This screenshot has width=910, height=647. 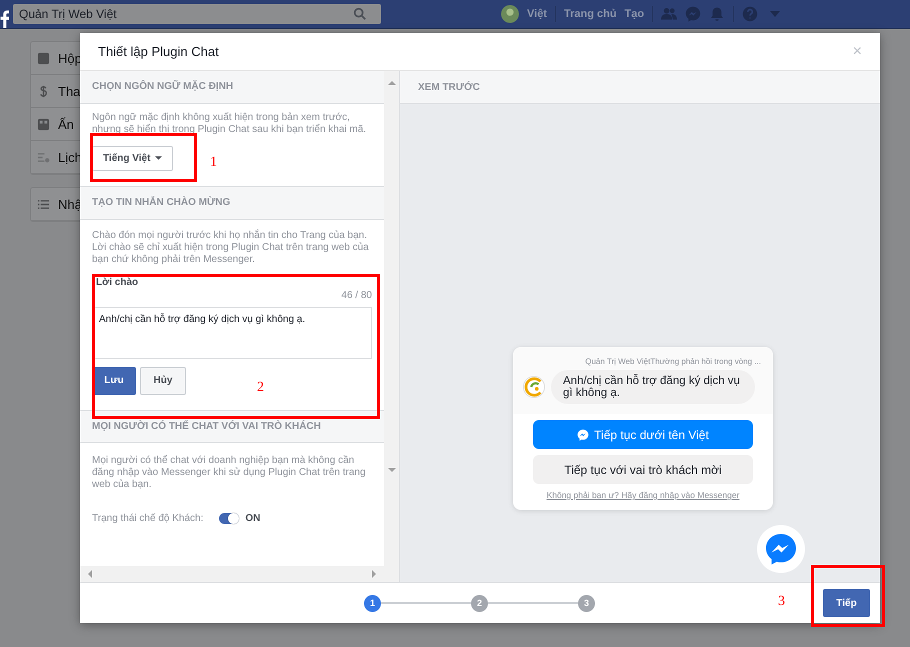 I want to click on section-description: Chào đón mọi người trước khi họ nhắn tin cho Trang của bạn. Lời chào sẽ chỉ xuất hiện trong Plugin Chat trên trang web của bạn chứ không phải trên Messenger., so click(x=231, y=248).